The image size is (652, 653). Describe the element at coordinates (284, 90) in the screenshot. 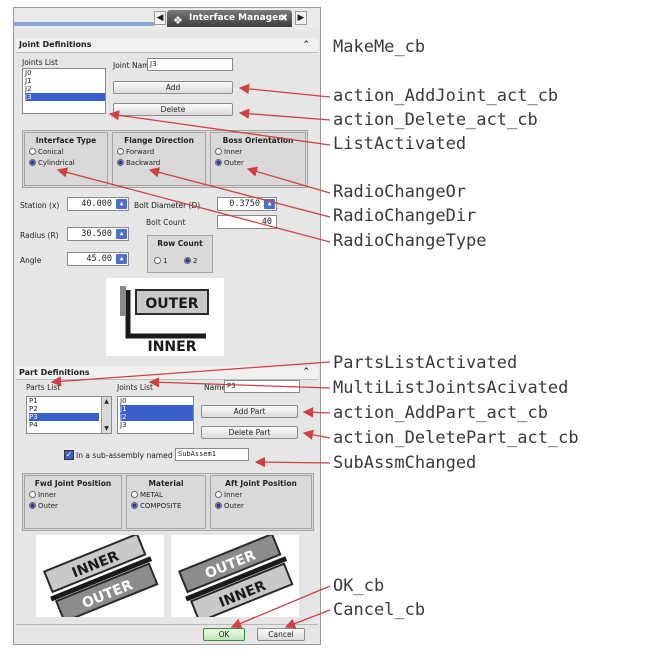

I see `arrow-add-joint` at that location.